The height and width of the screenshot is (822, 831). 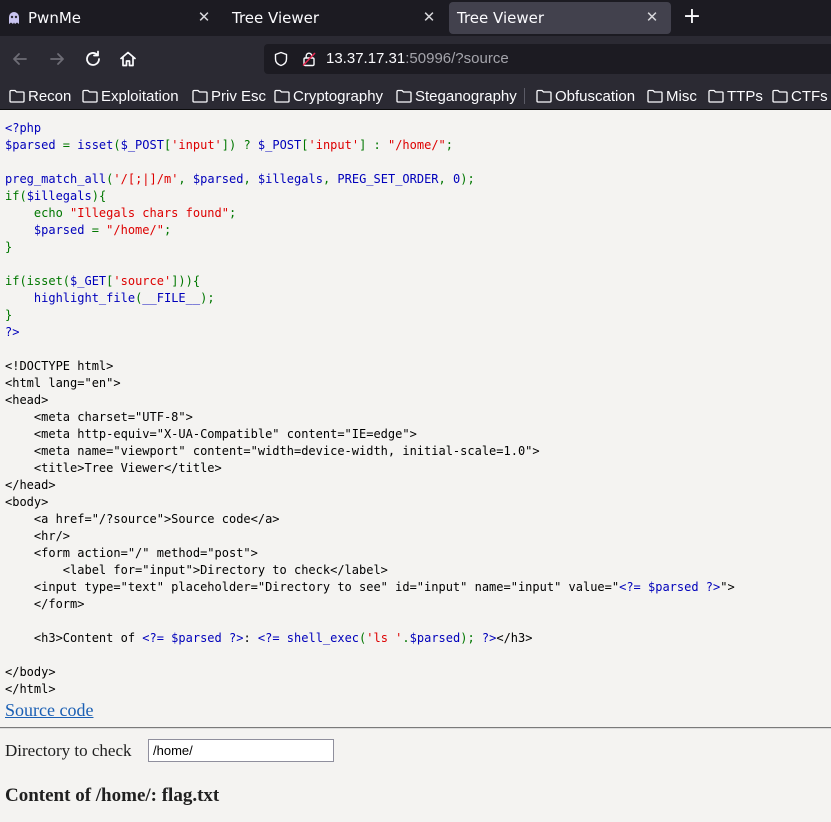 What do you see at coordinates (241, 750) in the screenshot?
I see `directory-input` at bounding box center [241, 750].